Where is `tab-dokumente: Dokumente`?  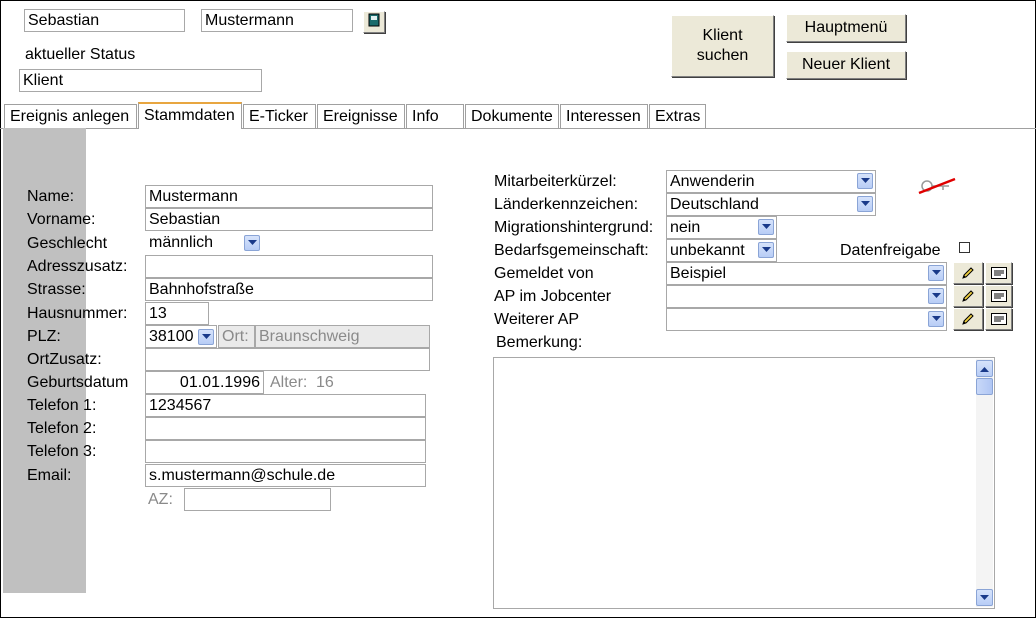 tab-dokumente: Dokumente is located at coordinates (512, 116).